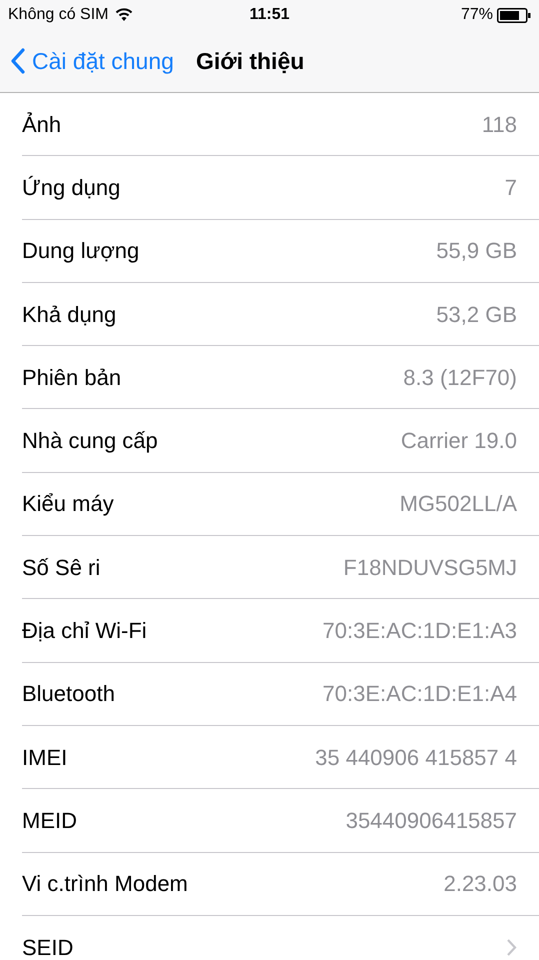 The image size is (539, 960). Describe the element at coordinates (499, 124) in the screenshot. I see `row-value: 118` at that location.